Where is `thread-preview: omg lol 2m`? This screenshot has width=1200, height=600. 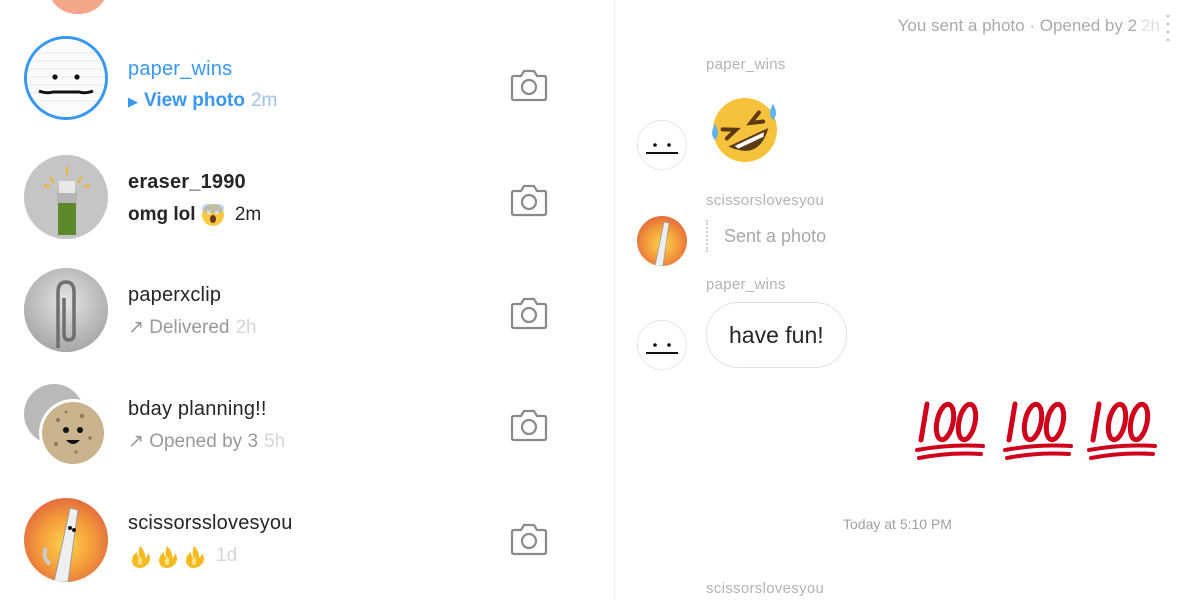 thread-preview: omg lol 2m is located at coordinates (194, 215).